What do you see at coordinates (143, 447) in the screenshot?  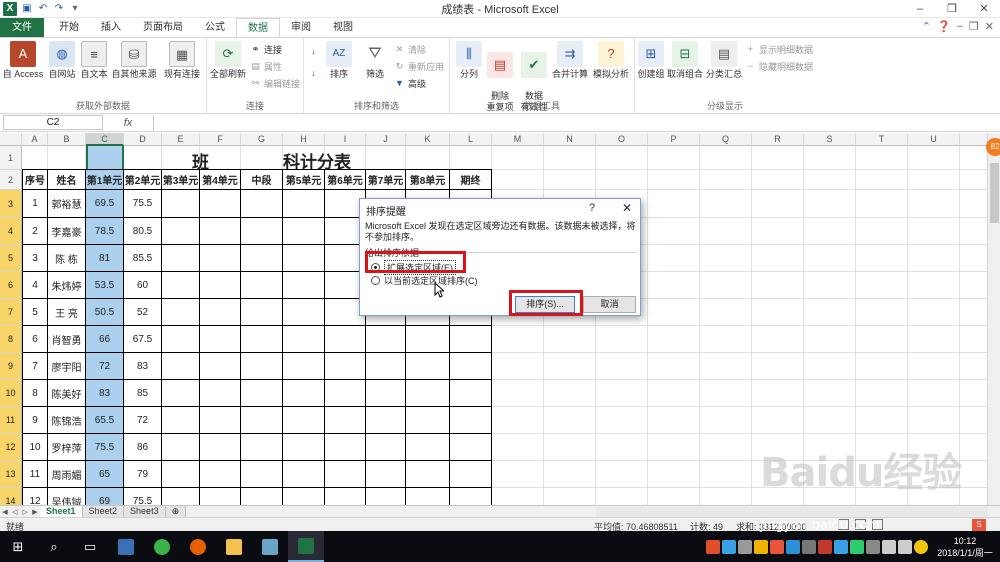 I see `data-cell: 86` at bounding box center [143, 447].